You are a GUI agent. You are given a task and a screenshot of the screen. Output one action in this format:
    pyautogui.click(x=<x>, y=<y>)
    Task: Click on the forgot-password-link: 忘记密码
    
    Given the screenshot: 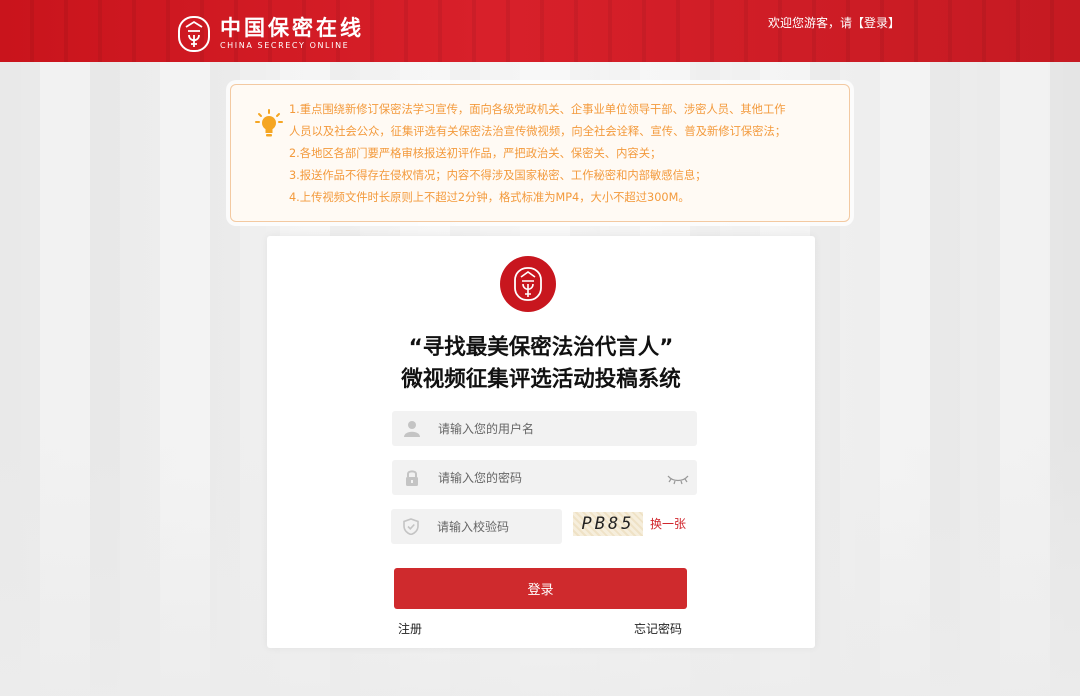 What is the action you would take?
    pyautogui.click(x=658, y=628)
    